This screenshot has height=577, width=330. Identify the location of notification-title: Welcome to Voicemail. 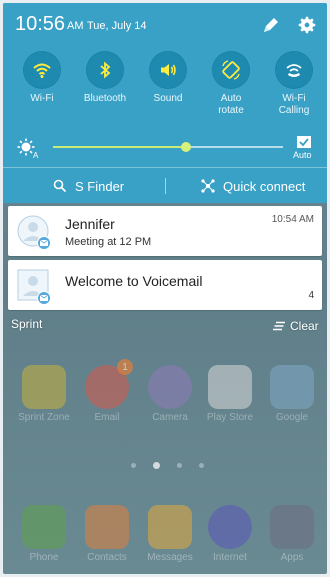
(134, 281).